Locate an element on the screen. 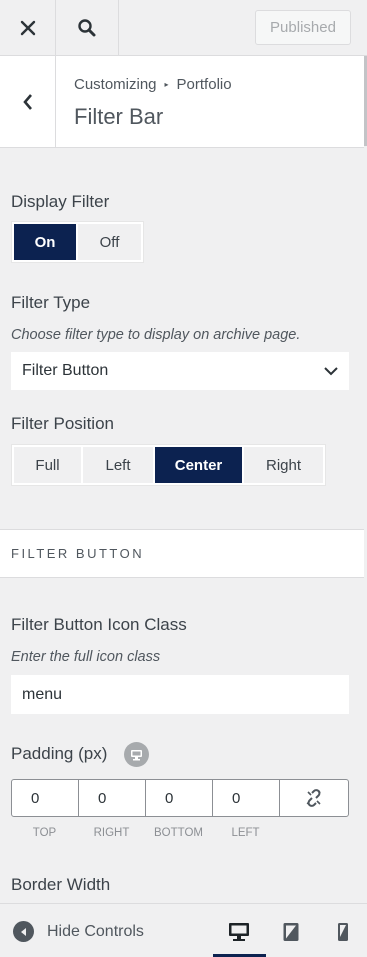 The height and width of the screenshot is (957, 367). close-button is located at coordinates (28, 27).